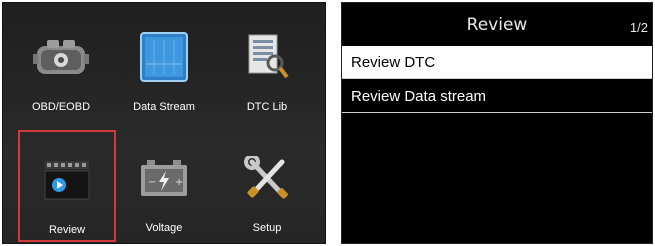 The image size is (655, 246). What do you see at coordinates (419, 96) in the screenshot?
I see `menu-item-label: Review Data stream` at bounding box center [419, 96].